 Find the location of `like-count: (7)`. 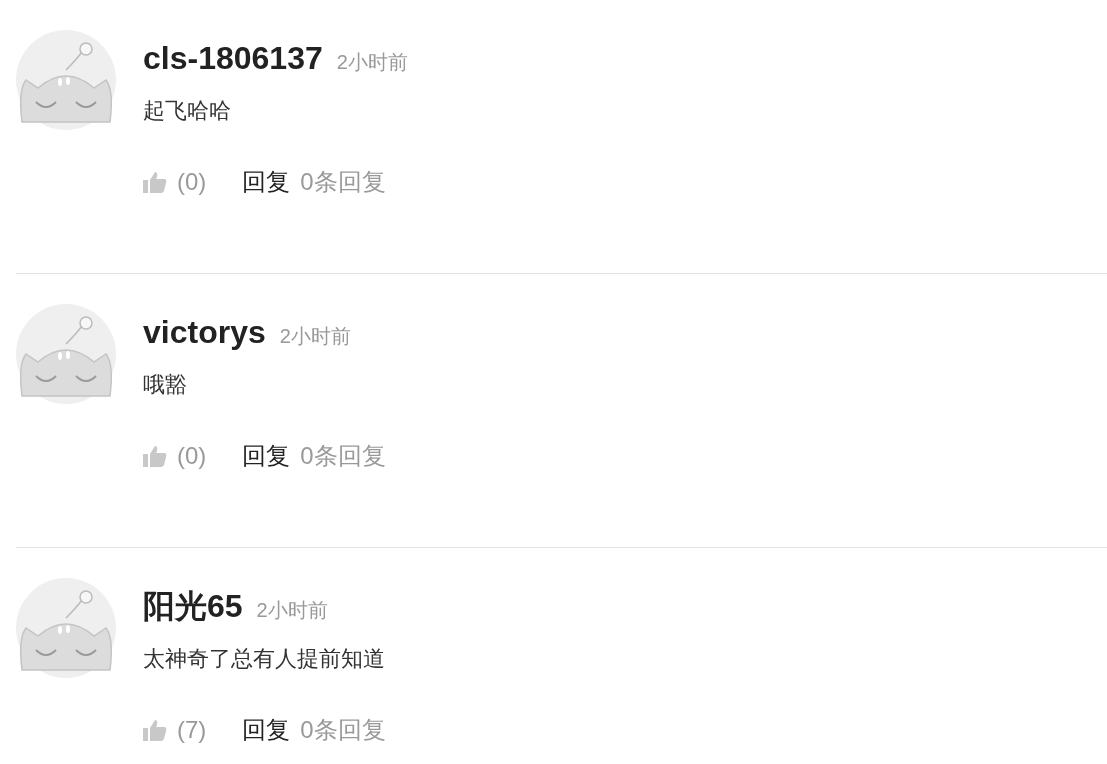

like-count: (7) is located at coordinates (192, 730).